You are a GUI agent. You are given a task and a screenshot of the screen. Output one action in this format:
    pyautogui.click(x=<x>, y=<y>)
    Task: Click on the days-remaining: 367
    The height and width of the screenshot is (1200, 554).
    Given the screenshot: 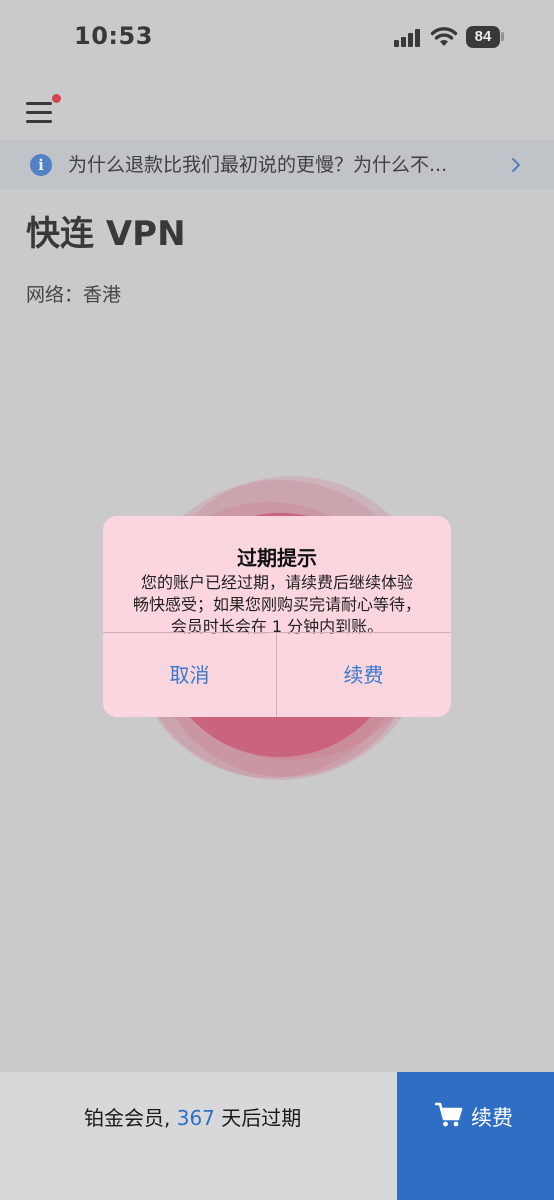 What is the action you would take?
    pyautogui.click(x=195, y=1118)
    